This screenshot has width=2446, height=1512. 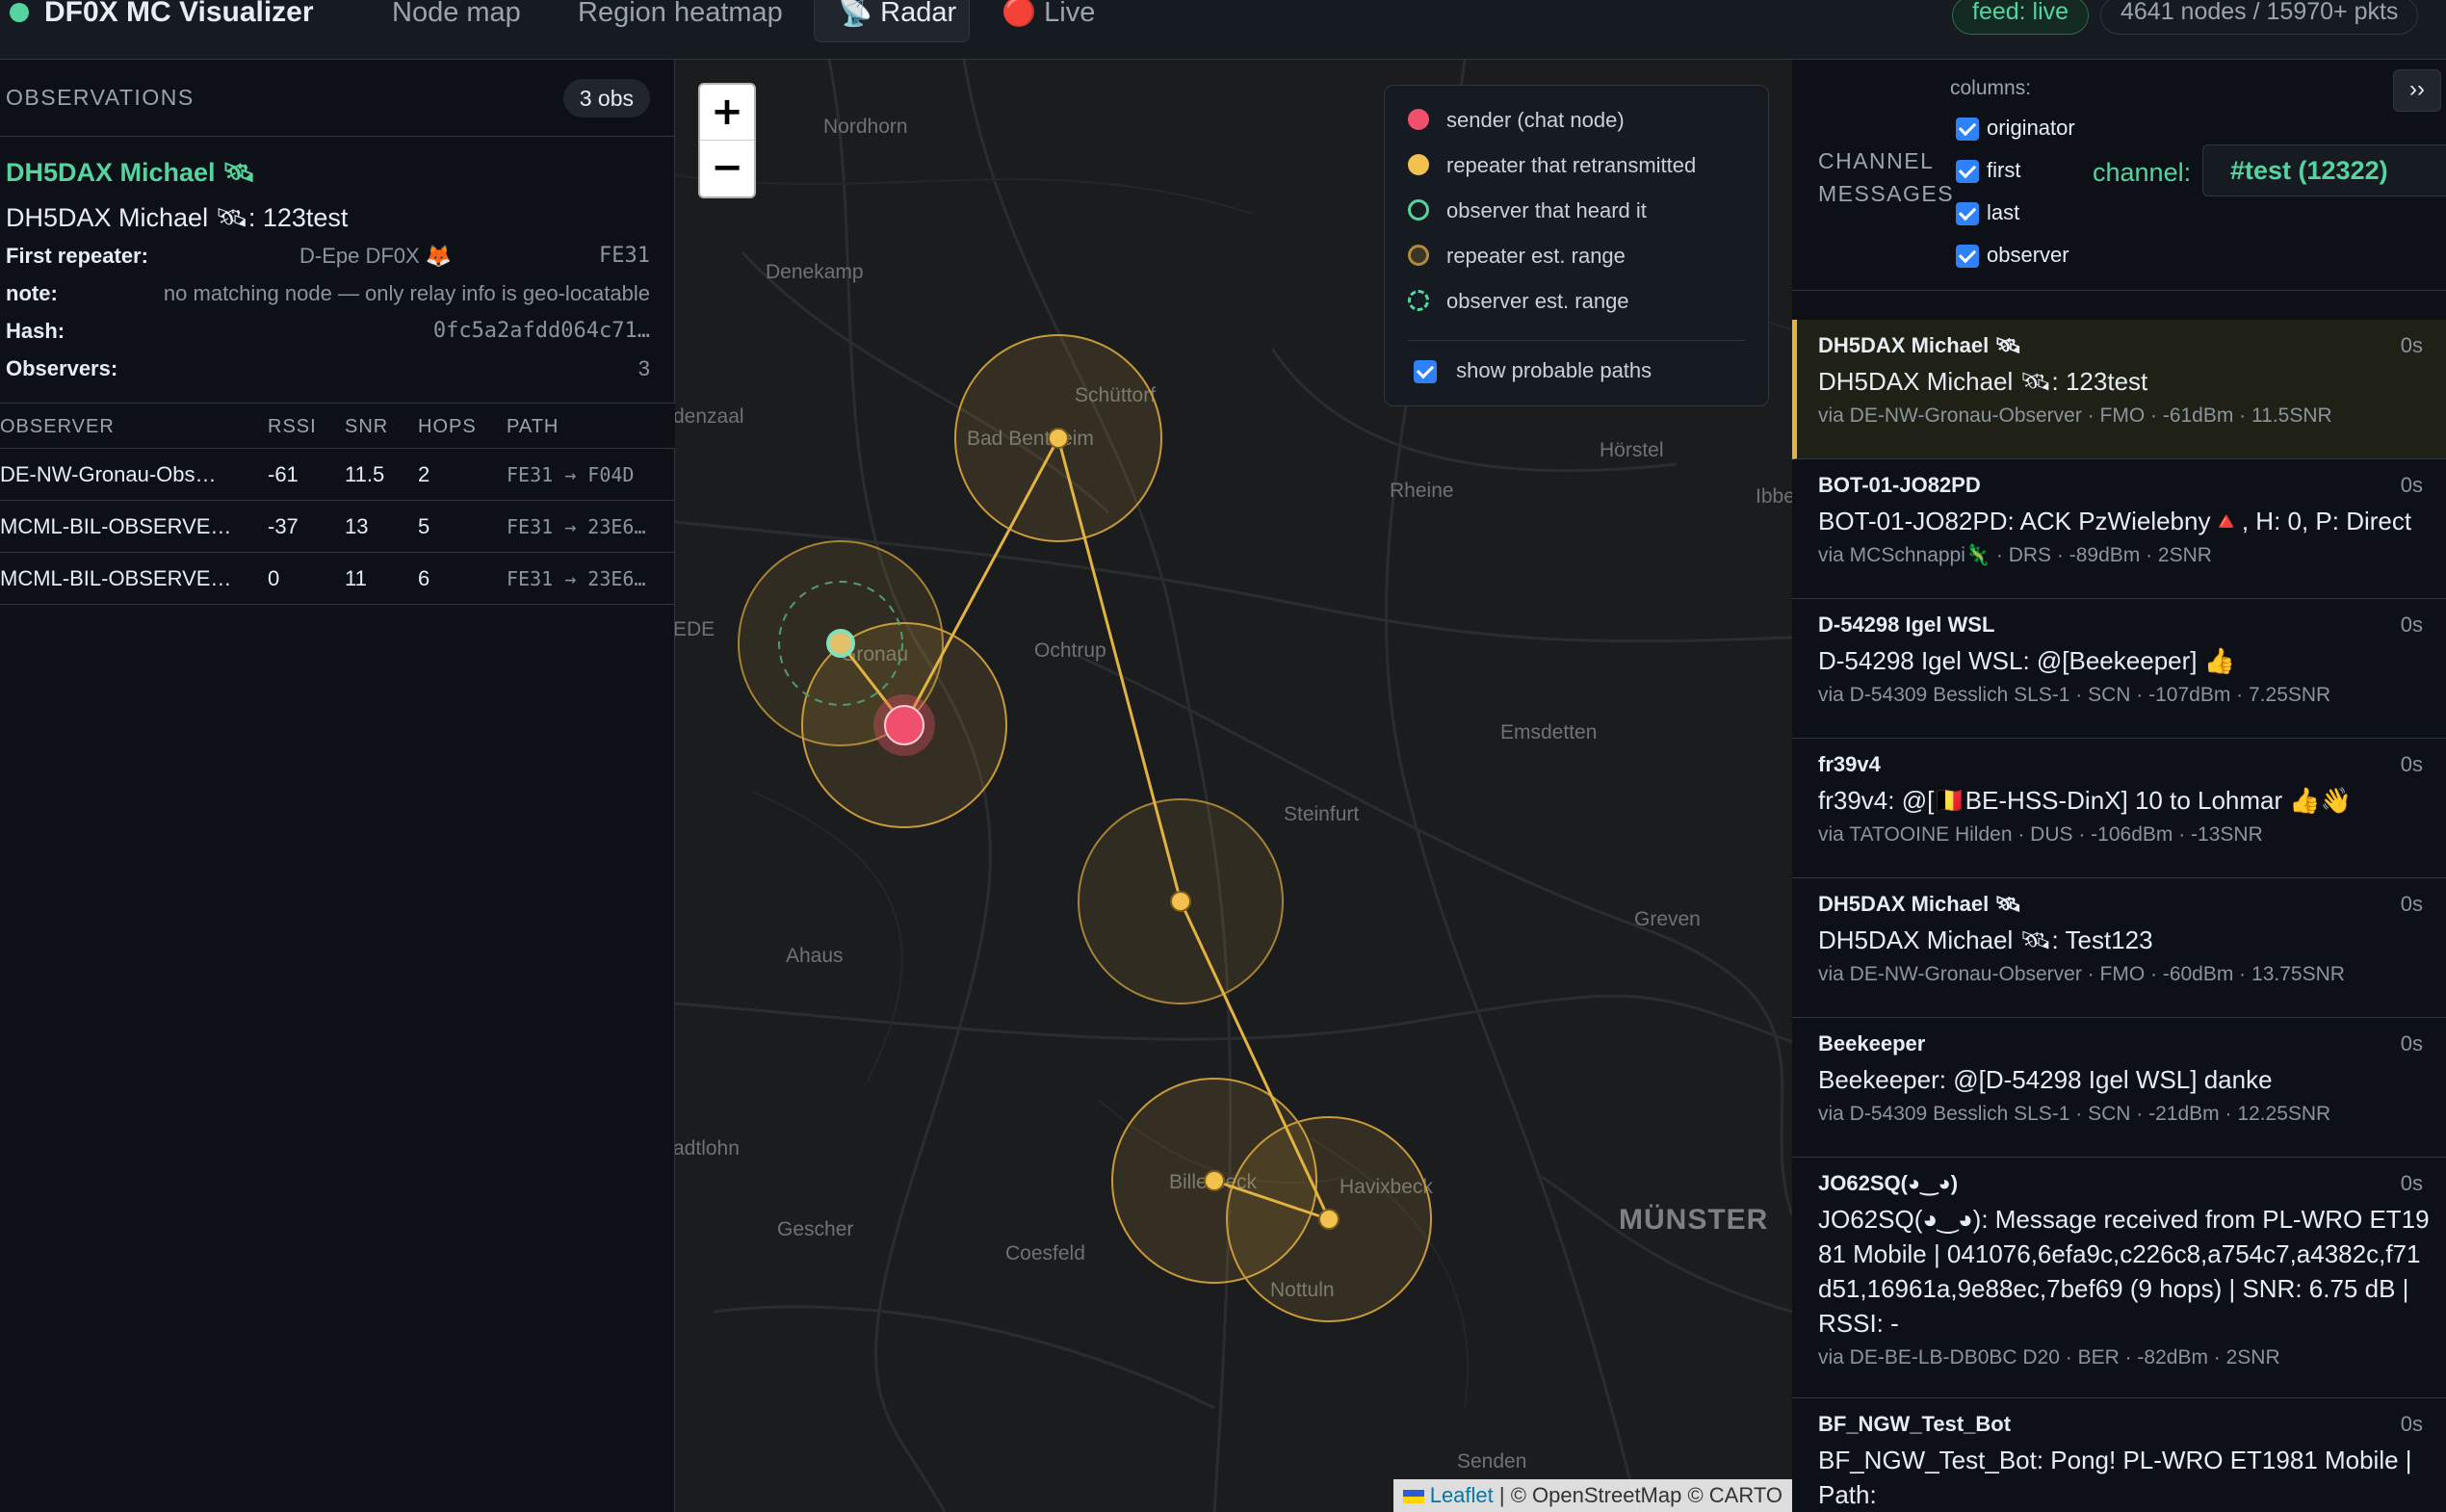 What do you see at coordinates (356, 578) in the screenshot?
I see `cell-snr: 11` at bounding box center [356, 578].